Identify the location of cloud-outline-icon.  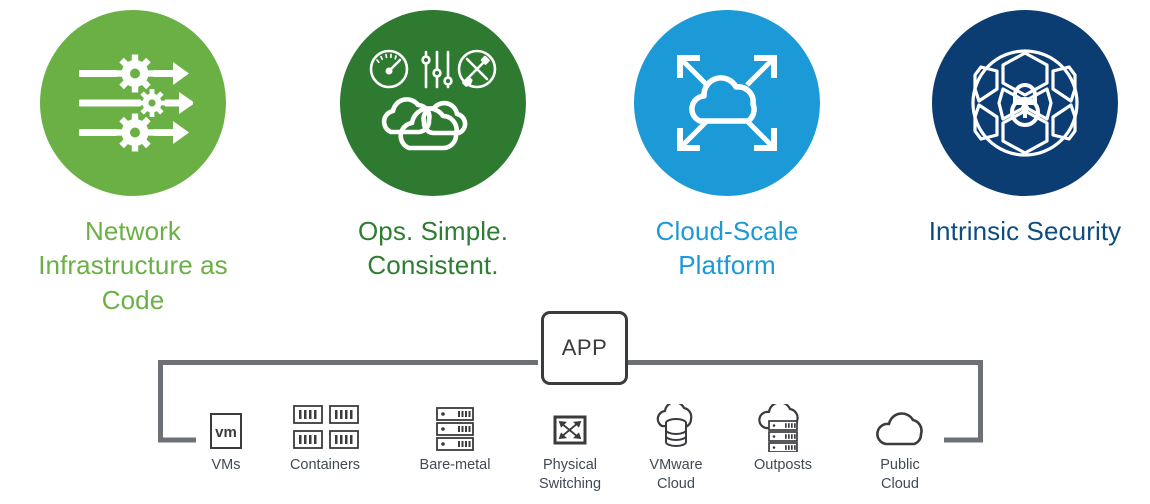
(900, 426).